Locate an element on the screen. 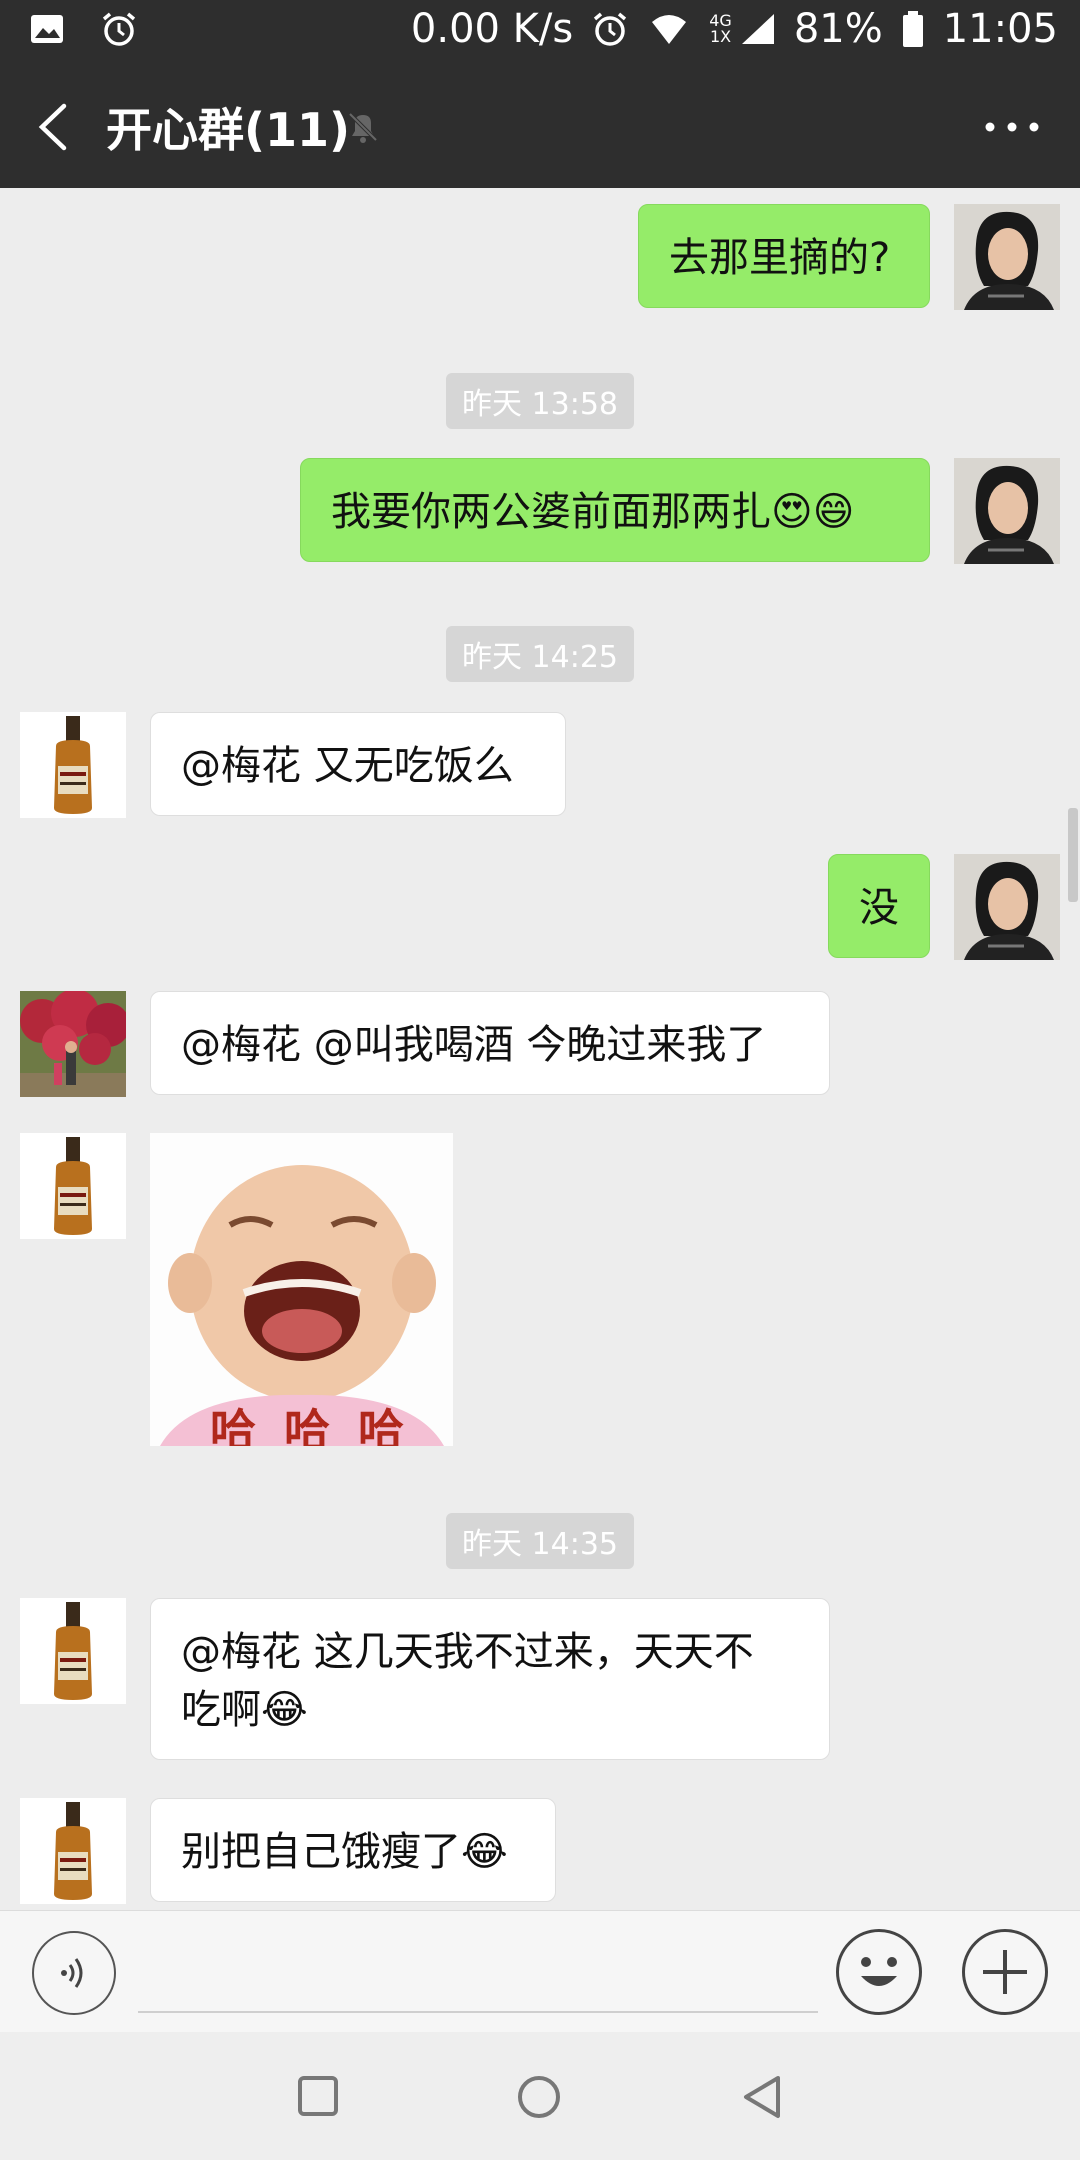 Image resolution: width=1080 pixels, height=2160 pixels. message-bubble: 我要你两公婆前面那两扎😍😄 is located at coordinates (615, 510).